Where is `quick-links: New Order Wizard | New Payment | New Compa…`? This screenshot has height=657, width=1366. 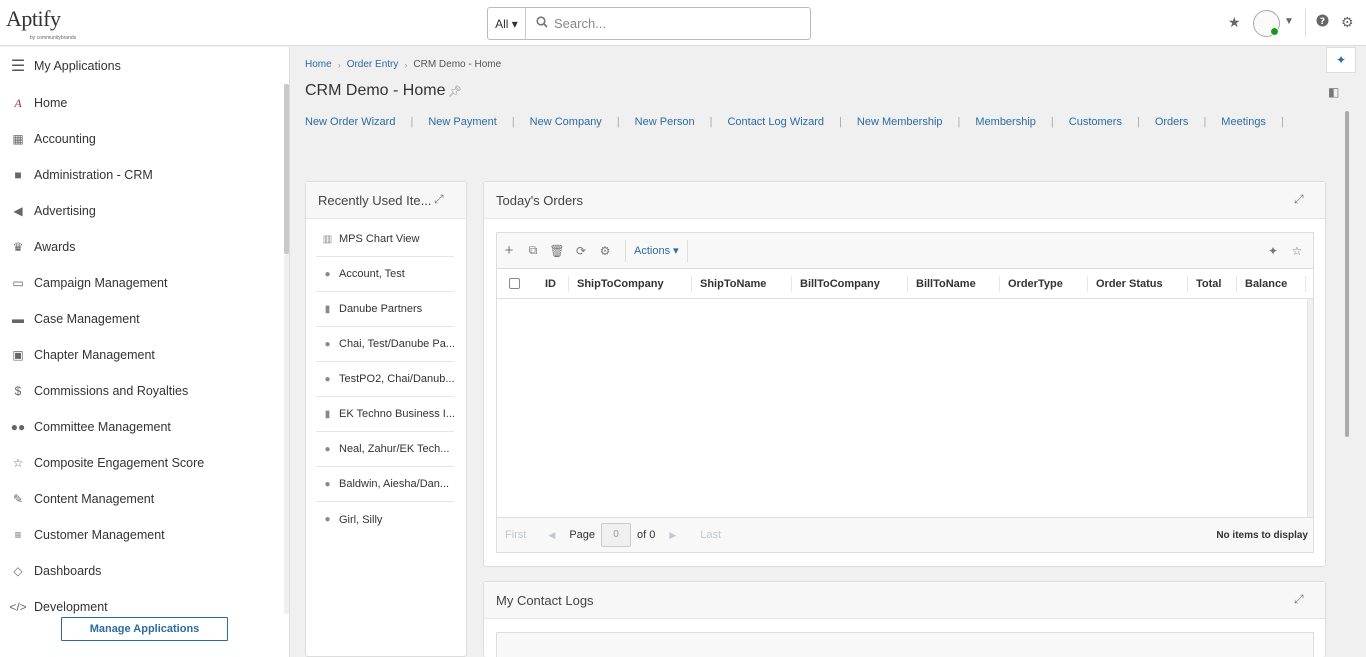
quick-links: New Order Wizard | New Payment | New Compa… is located at coordinates (794, 122).